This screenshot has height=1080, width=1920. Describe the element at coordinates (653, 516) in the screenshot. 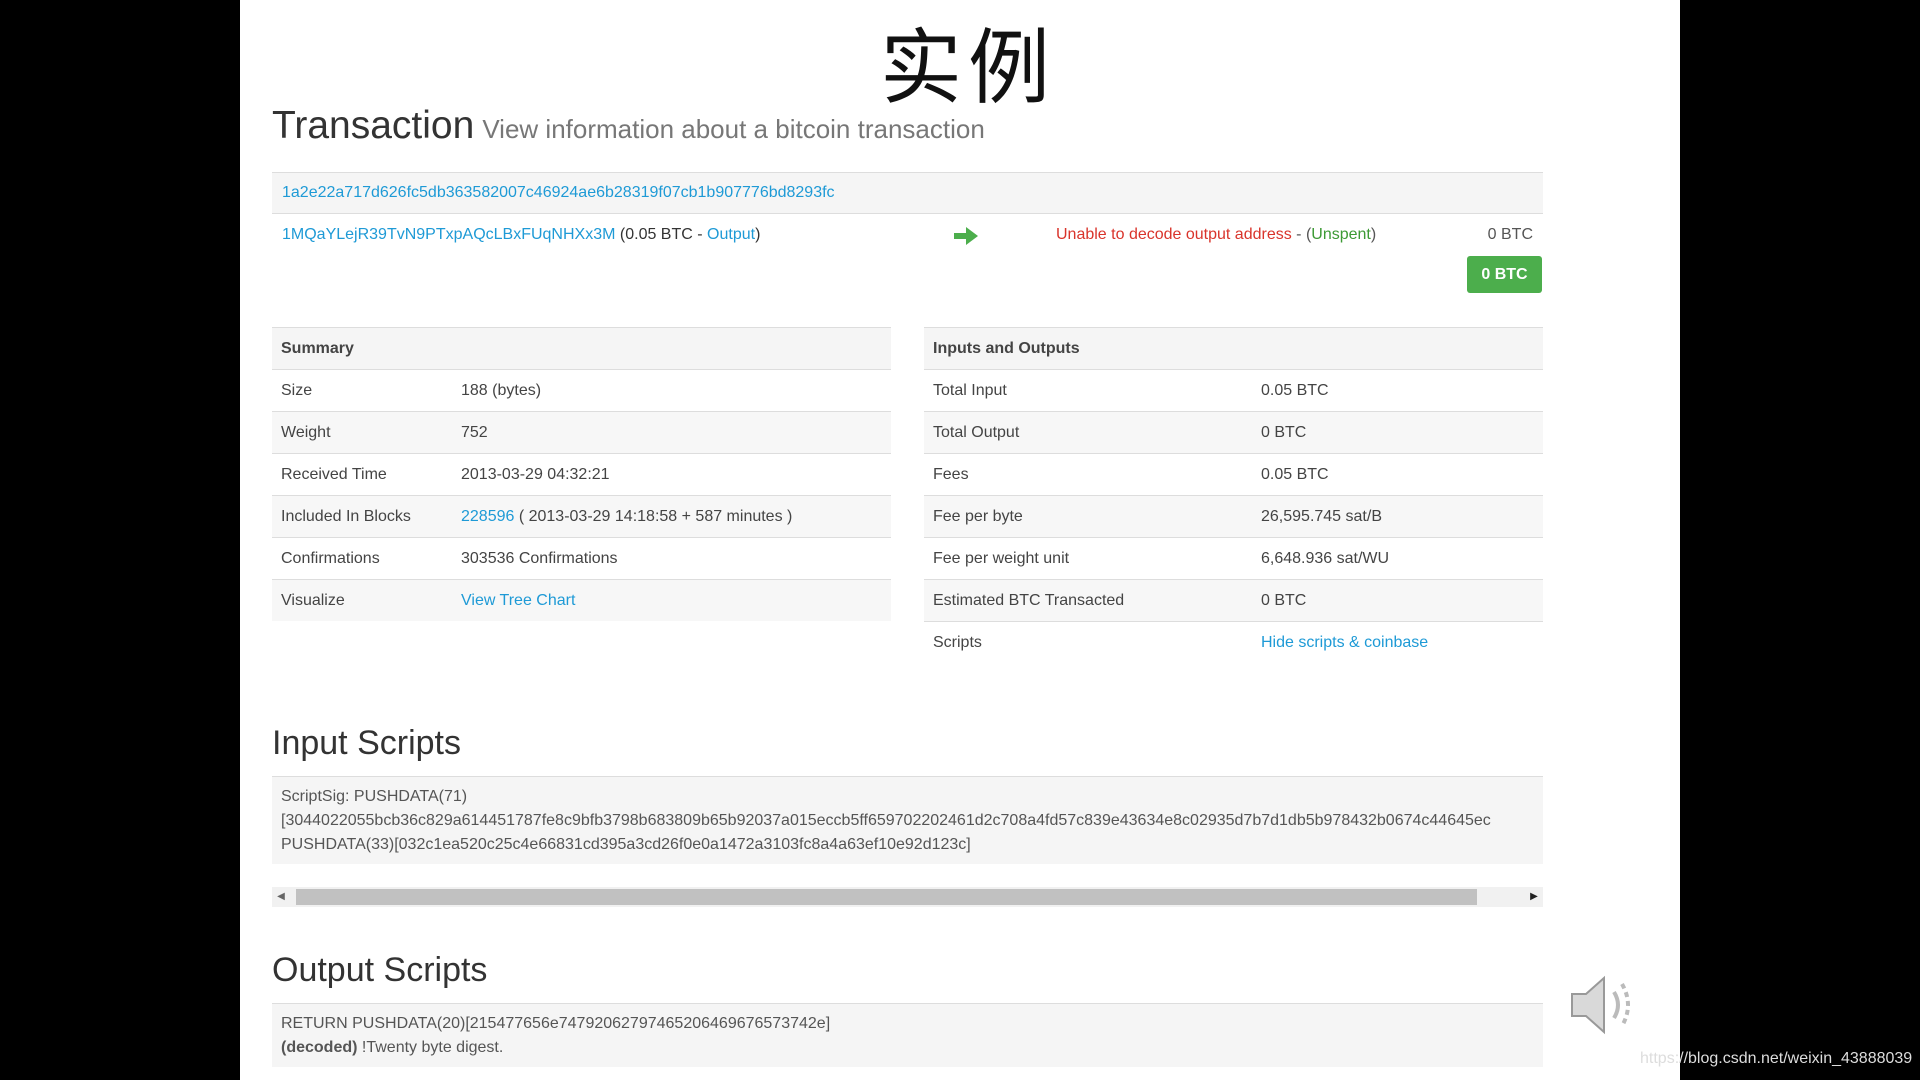

I see `block-info: ( 2013-03-29 14:18:58 + 587 minutes )` at that location.